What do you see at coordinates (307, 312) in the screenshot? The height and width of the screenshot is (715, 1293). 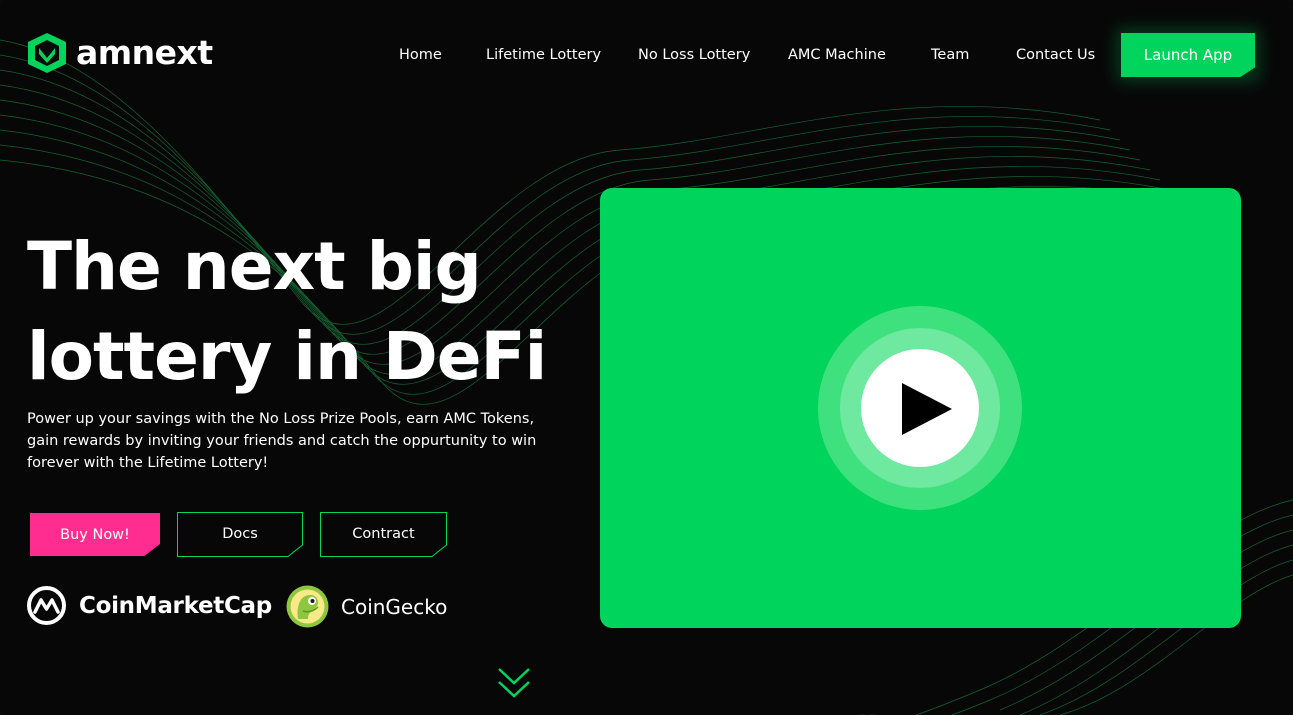 I see `hero-title: The next big lottery in DeFi` at bounding box center [307, 312].